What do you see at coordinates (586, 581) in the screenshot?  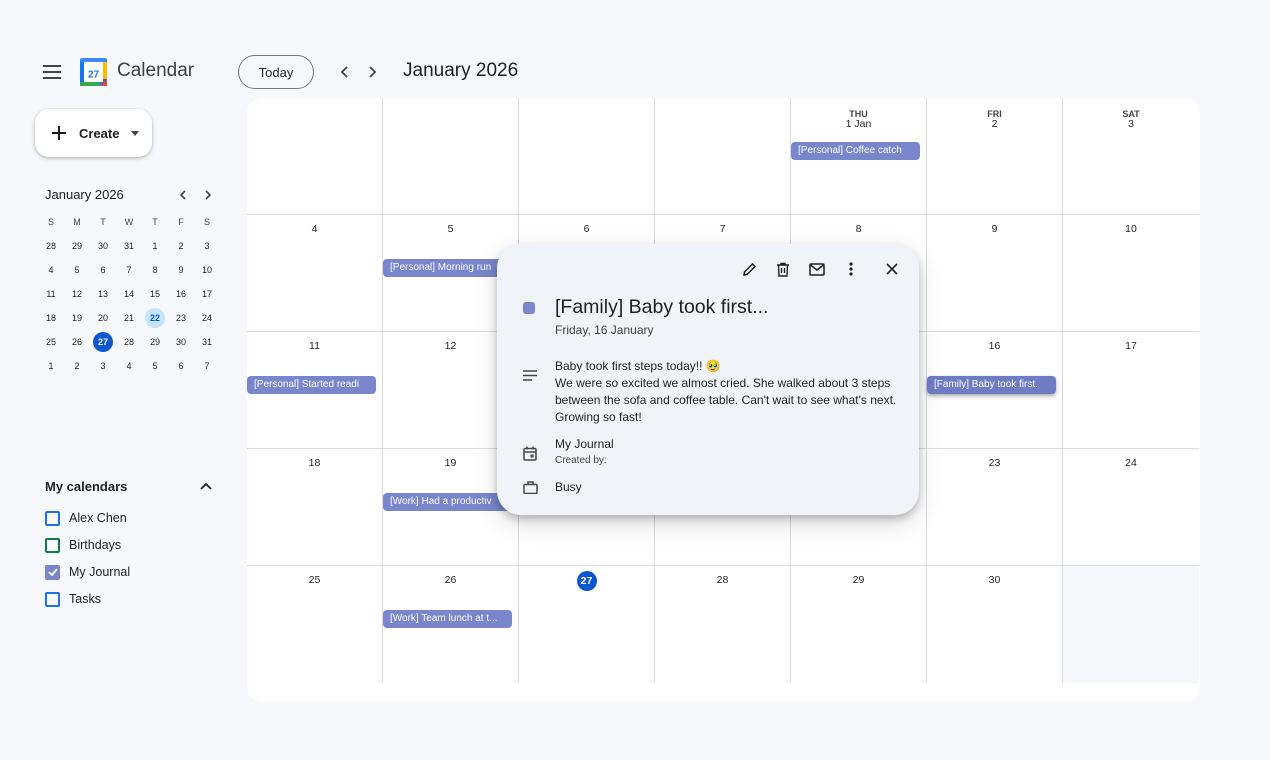 I see `day-number-today: 27` at bounding box center [586, 581].